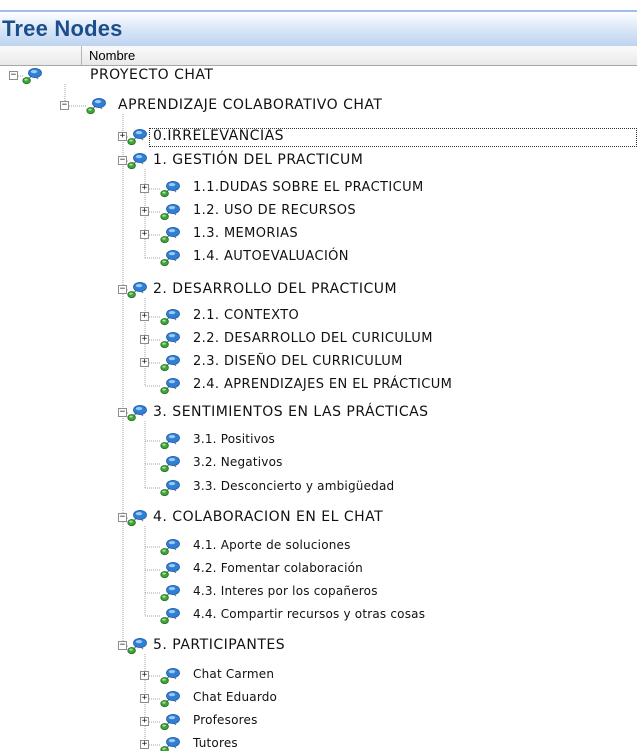 Image resolution: width=637 pixels, height=751 pixels. Describe the element at coordinates (308, 187) in the screenshot. I see `tree-node-label: 1.1.DUDAS SOBRE EL PRACTICUM` at that location.